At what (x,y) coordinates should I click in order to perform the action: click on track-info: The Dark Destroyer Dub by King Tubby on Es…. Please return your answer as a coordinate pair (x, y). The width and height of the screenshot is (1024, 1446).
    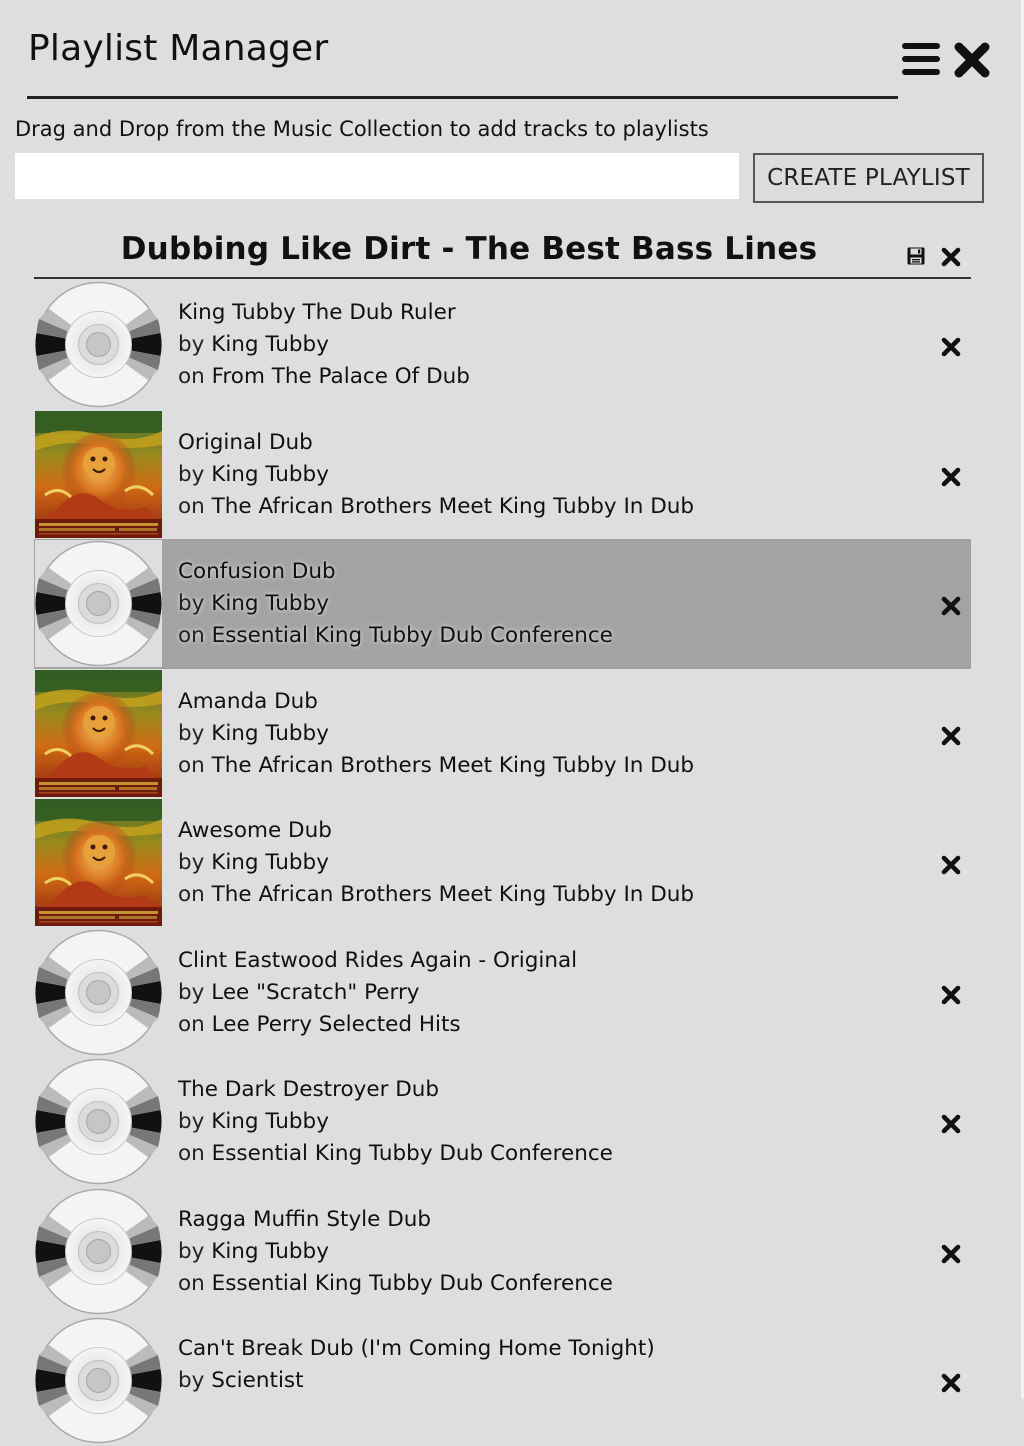
    Looking at the image, I should click on (395, 1122).